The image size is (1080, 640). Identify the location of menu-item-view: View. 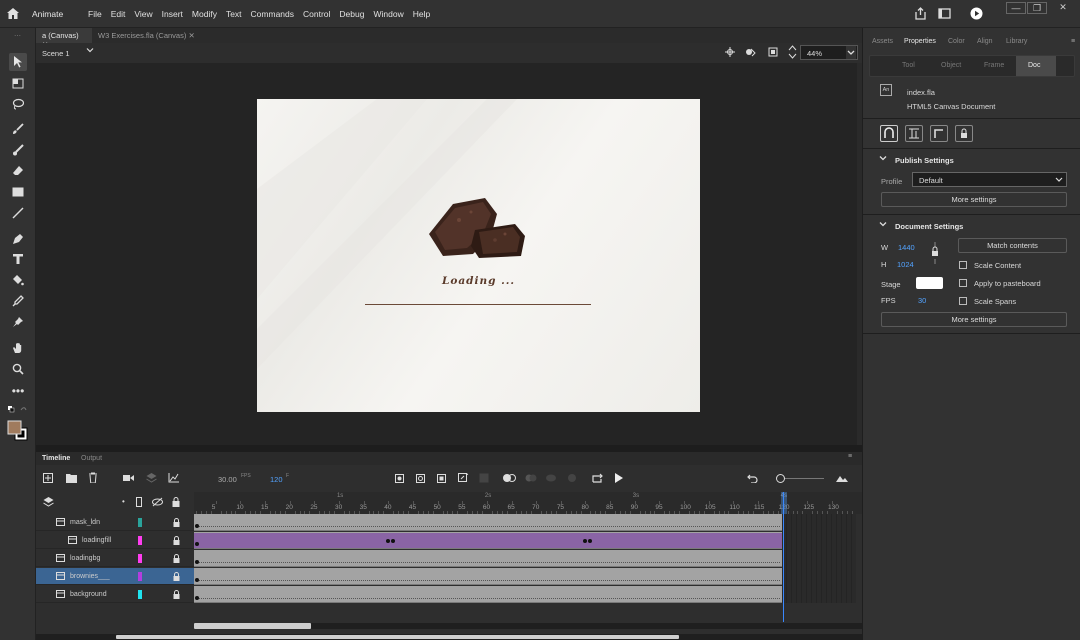
(143, 14).